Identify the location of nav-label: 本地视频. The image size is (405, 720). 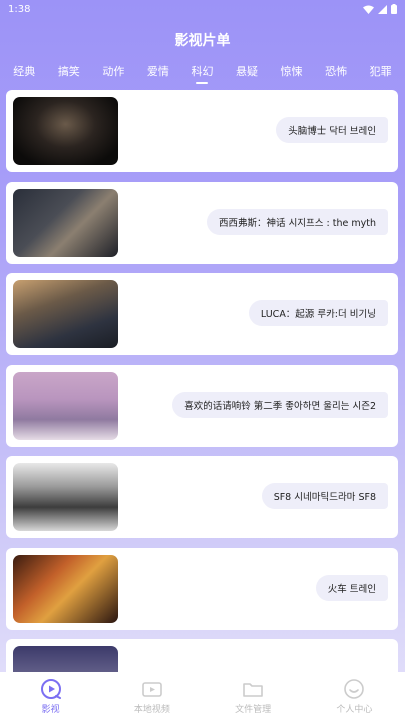
(151, 709).